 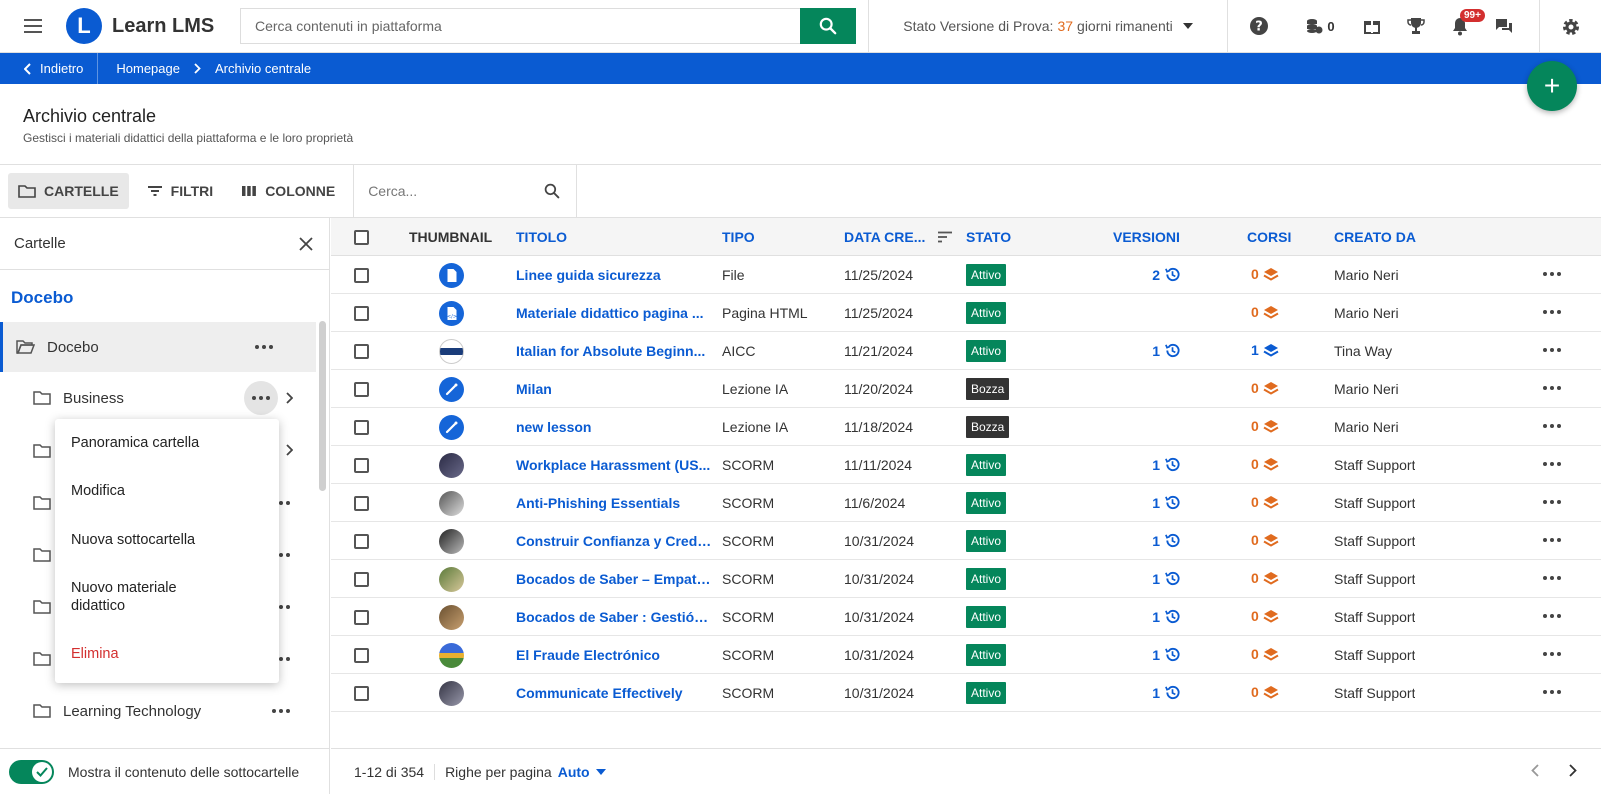 What do you see at coordinates (1416, 26) in the screenshot?
I see `trophy-icon` at bounding box center [1416, 26].